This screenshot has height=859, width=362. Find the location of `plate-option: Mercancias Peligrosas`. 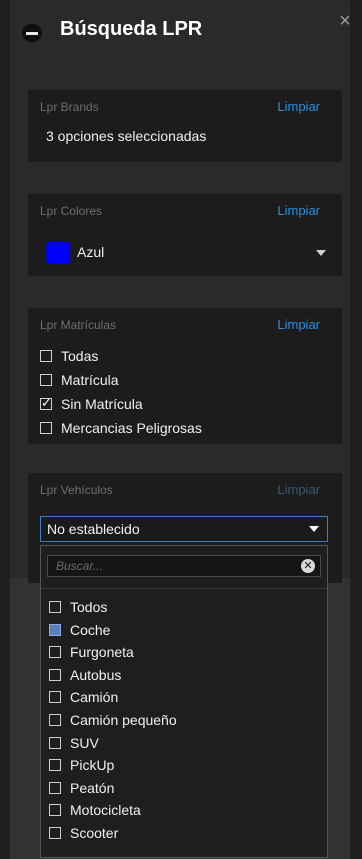

plate-option: Mercancias Peligrosas is located at coordinates (121, 428).